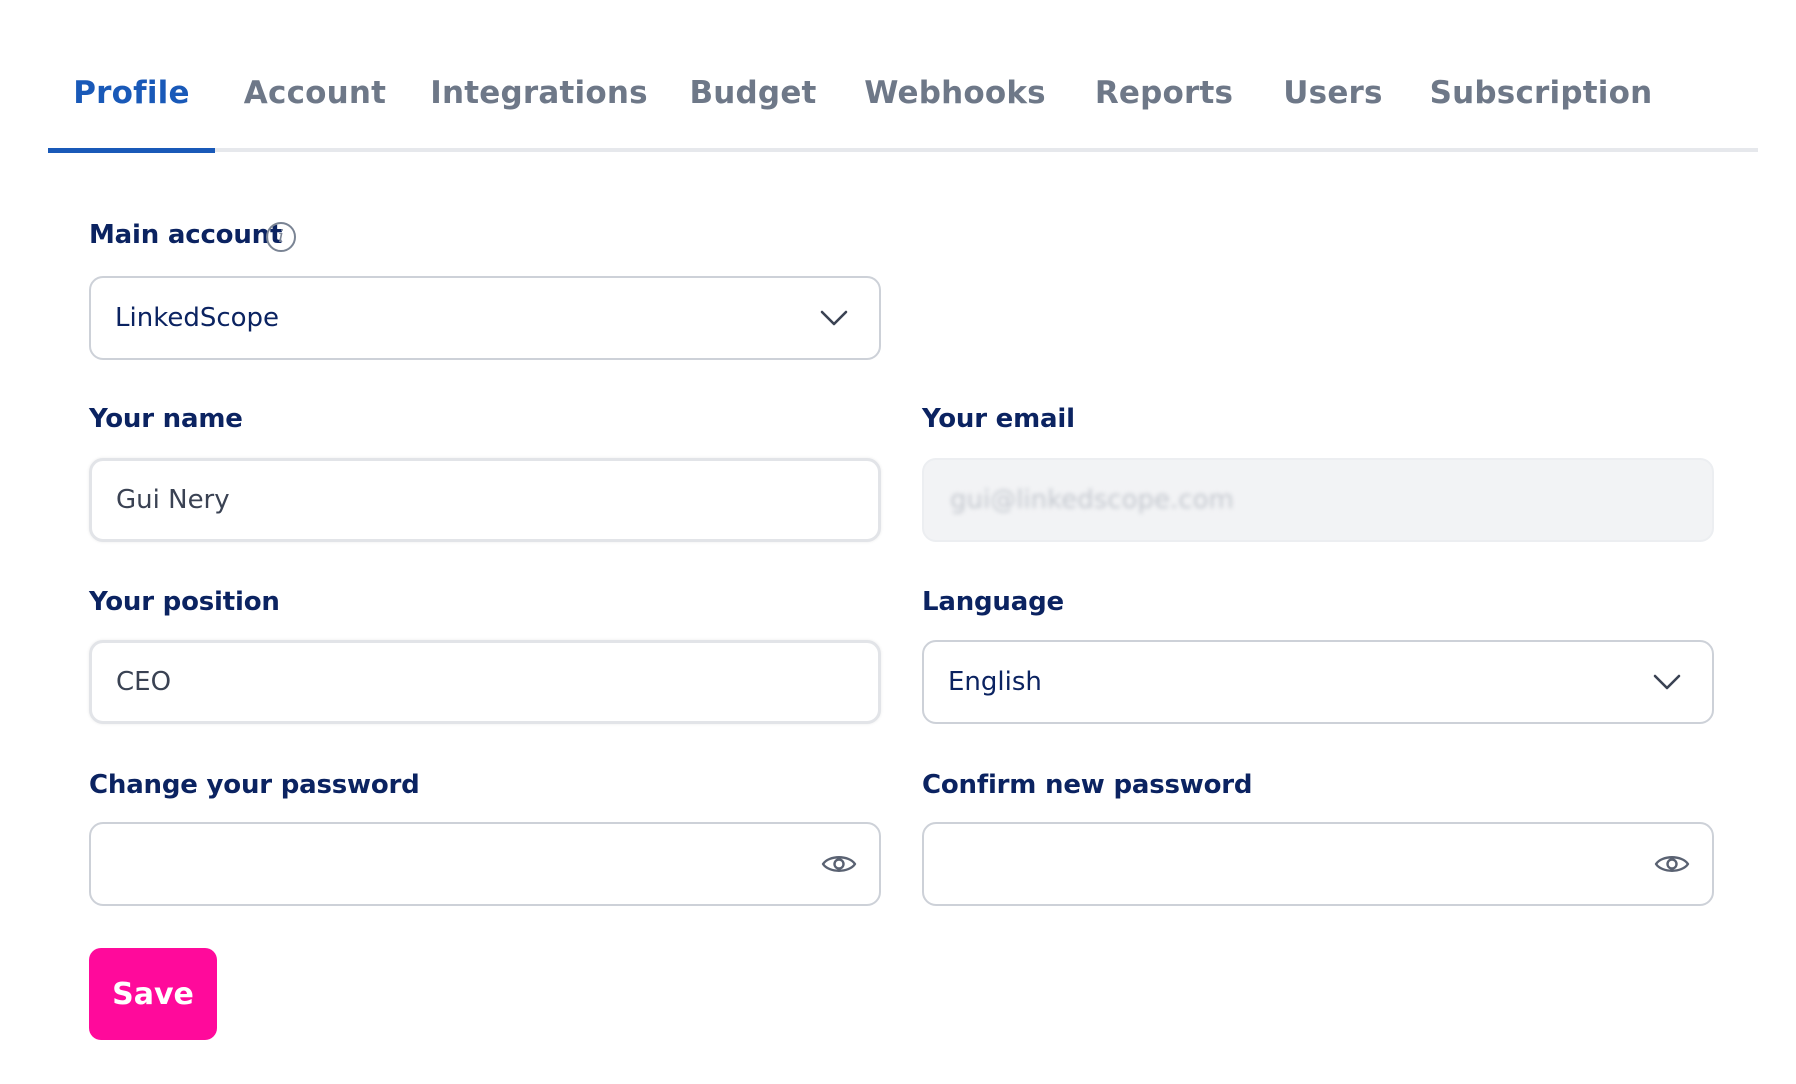 This screenshot has height=1084, width=1796. Describe the element at coordinates (485, 500) in the screenshot. I see `name-field: Gui Nery` at that location.